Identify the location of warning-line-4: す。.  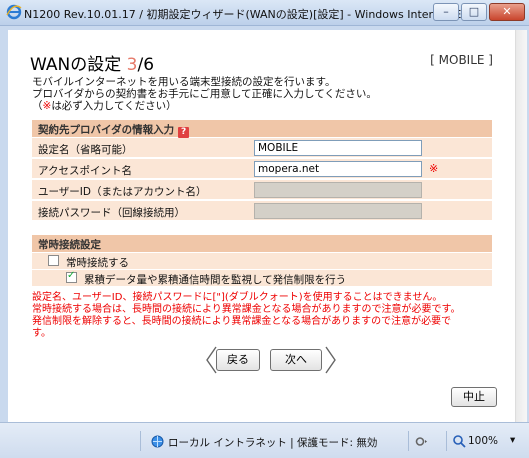
(41, 333).